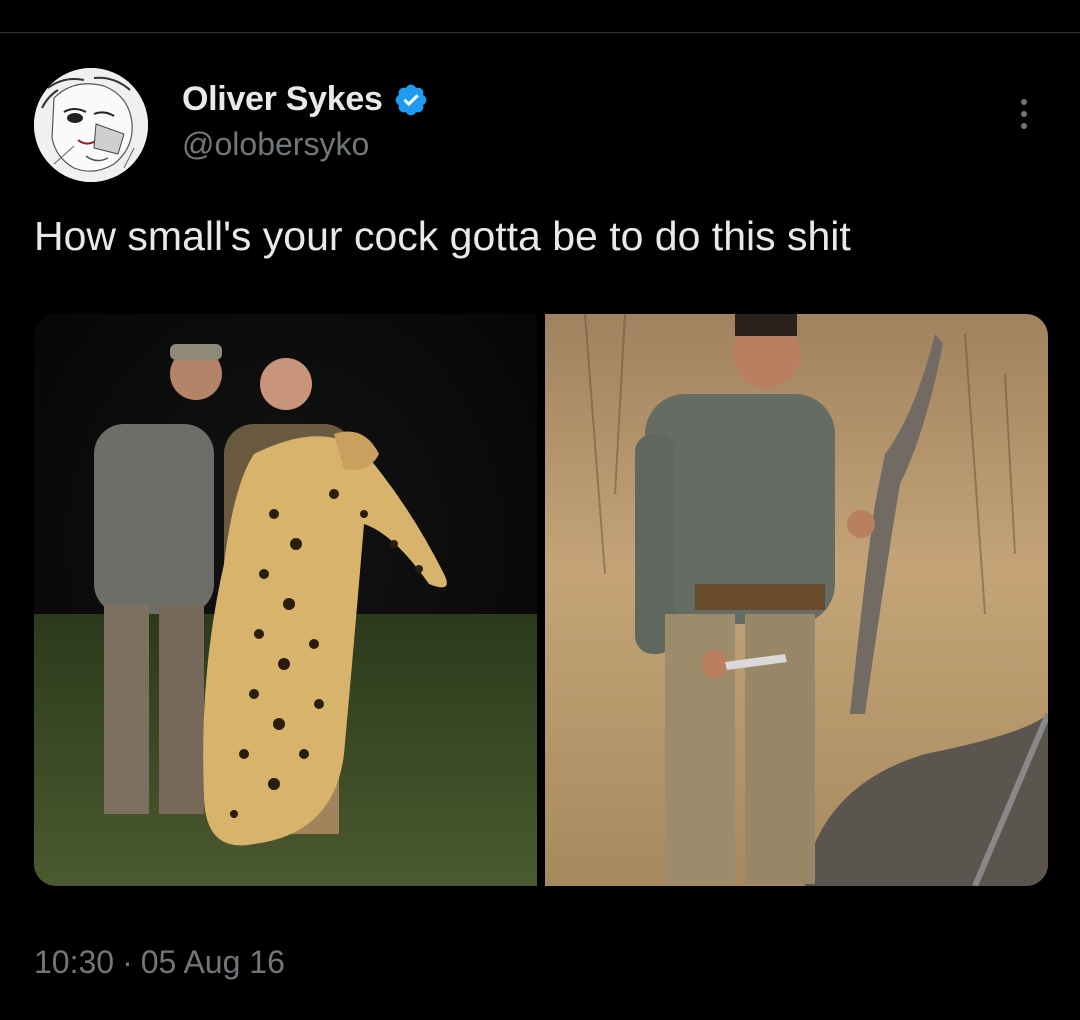  What do you see at coordinates (275, 144) in the screenshot?
I see `author-handle: @olobersyko` at bounding box center [275, 144].